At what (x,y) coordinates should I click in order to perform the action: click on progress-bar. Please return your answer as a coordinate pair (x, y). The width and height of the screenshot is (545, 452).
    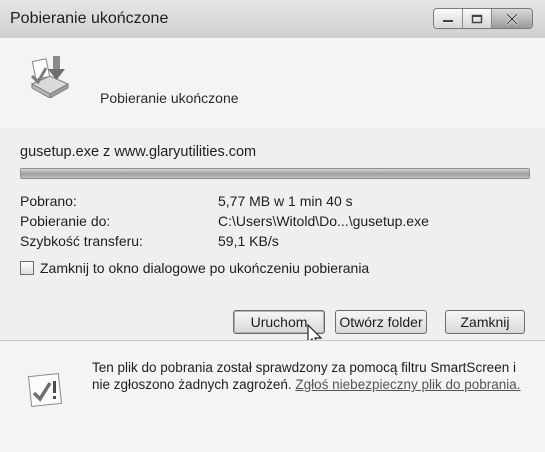
    Looking at the image, I should click on (275, 173).